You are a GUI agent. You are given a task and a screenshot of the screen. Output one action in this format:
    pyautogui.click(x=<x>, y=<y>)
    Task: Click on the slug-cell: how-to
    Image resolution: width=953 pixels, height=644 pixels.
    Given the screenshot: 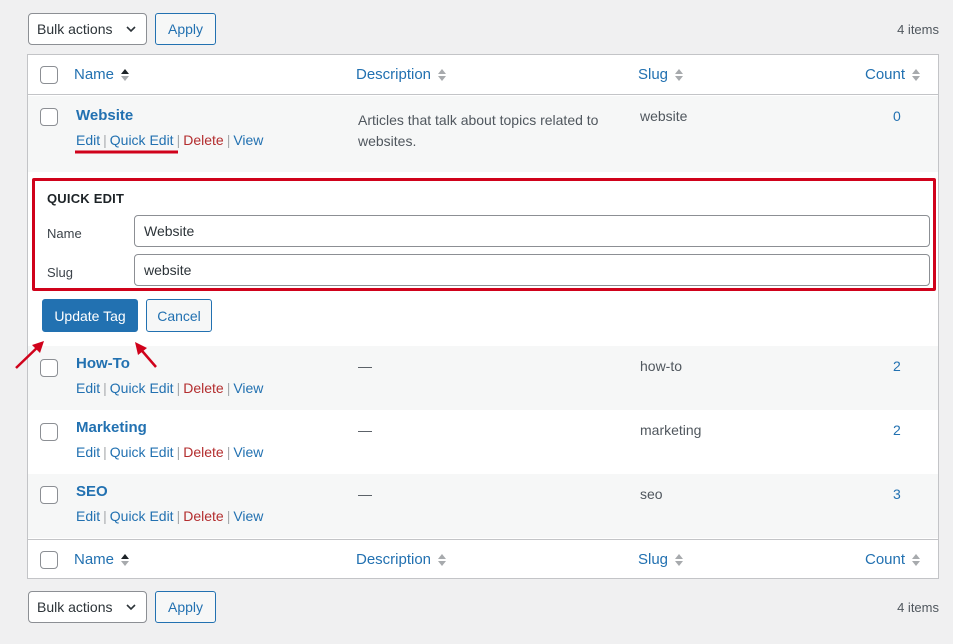 What is the action you would take?
    pyautogui.click(x=661, y=366)
    